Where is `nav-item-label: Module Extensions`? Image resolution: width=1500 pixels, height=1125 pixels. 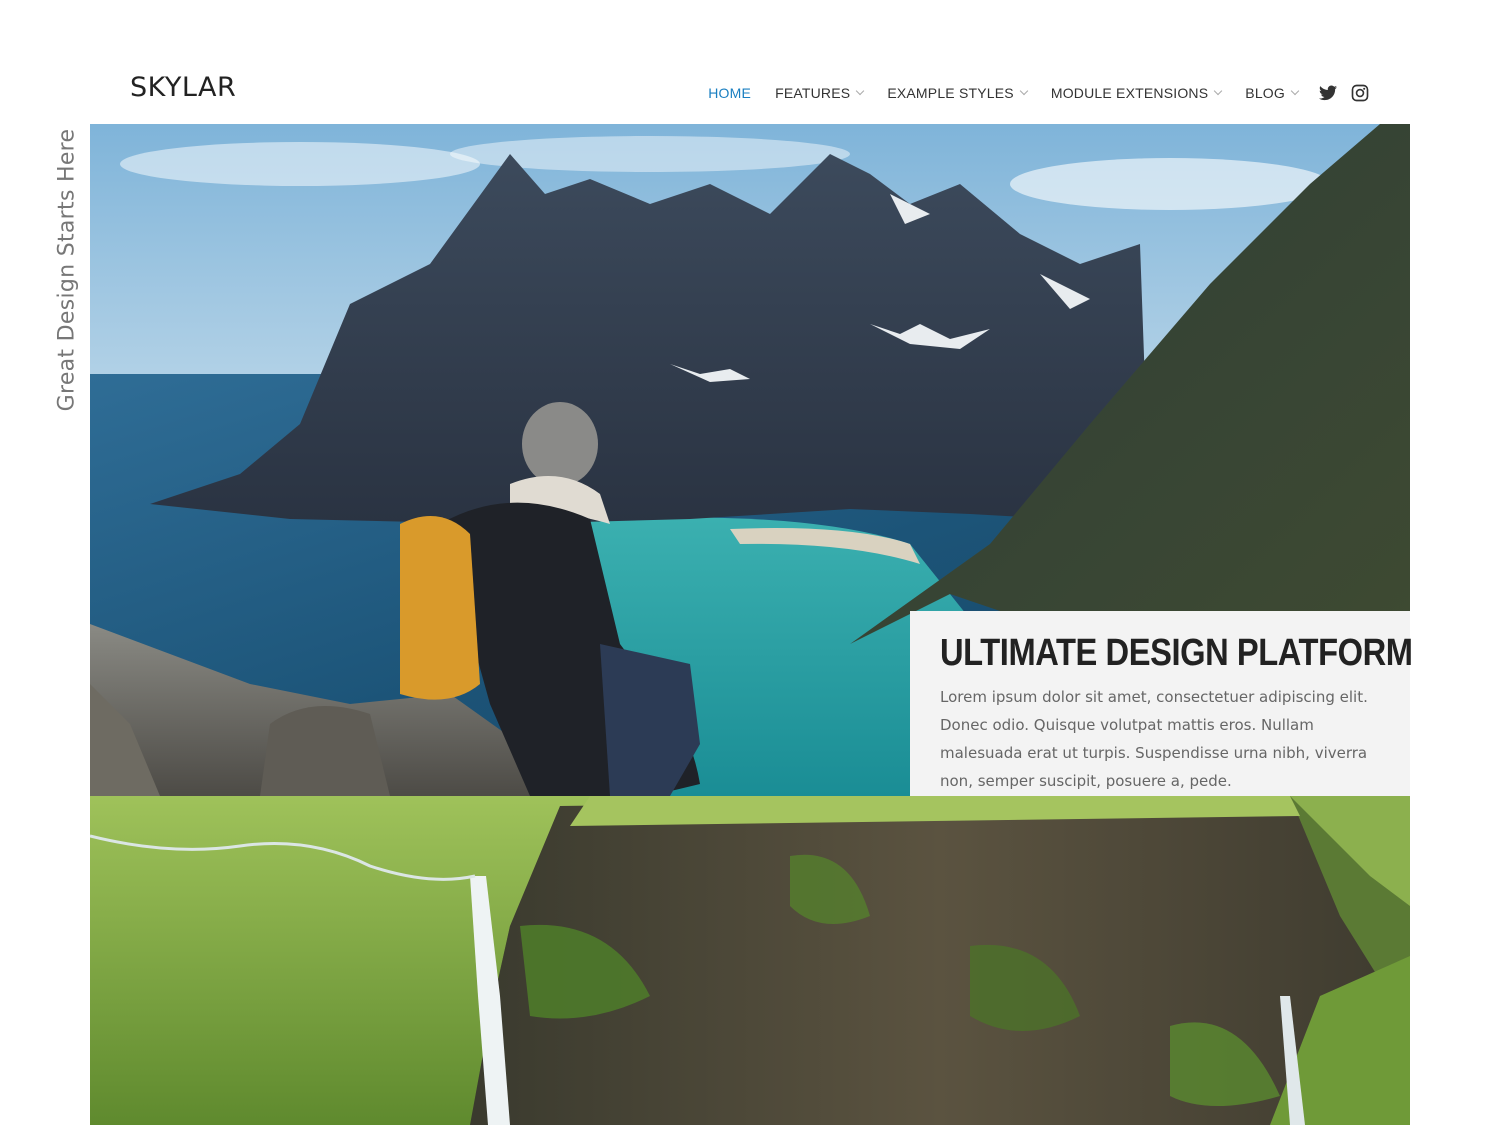
nav-item-label: Module Extensions is located at coordinates (1129, 93).